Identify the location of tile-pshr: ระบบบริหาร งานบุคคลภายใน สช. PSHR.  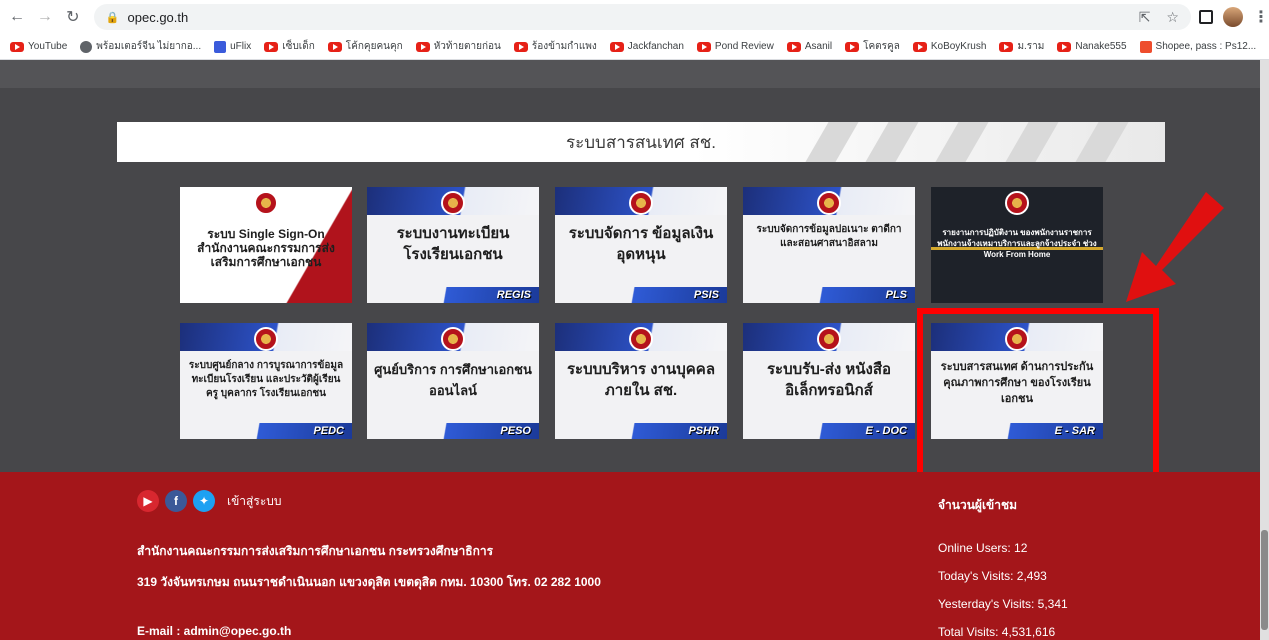
(641, 381).